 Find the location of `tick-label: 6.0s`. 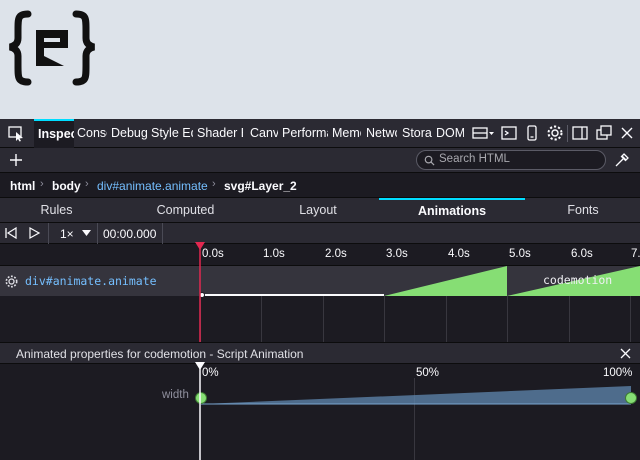

tick-label: 6.0s is located at coordinates (582, 254).